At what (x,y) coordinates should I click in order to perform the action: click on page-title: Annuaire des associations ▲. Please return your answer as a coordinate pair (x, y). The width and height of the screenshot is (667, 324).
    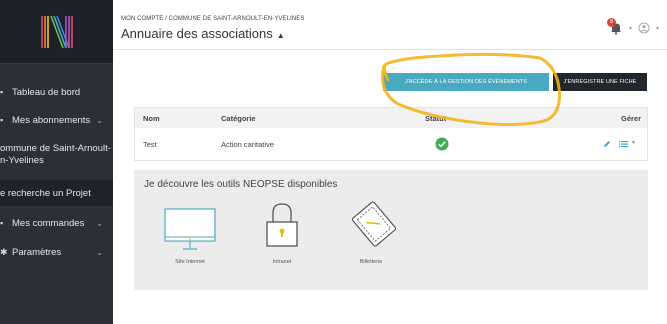
    Looking at the image, I should click on (203, 33).